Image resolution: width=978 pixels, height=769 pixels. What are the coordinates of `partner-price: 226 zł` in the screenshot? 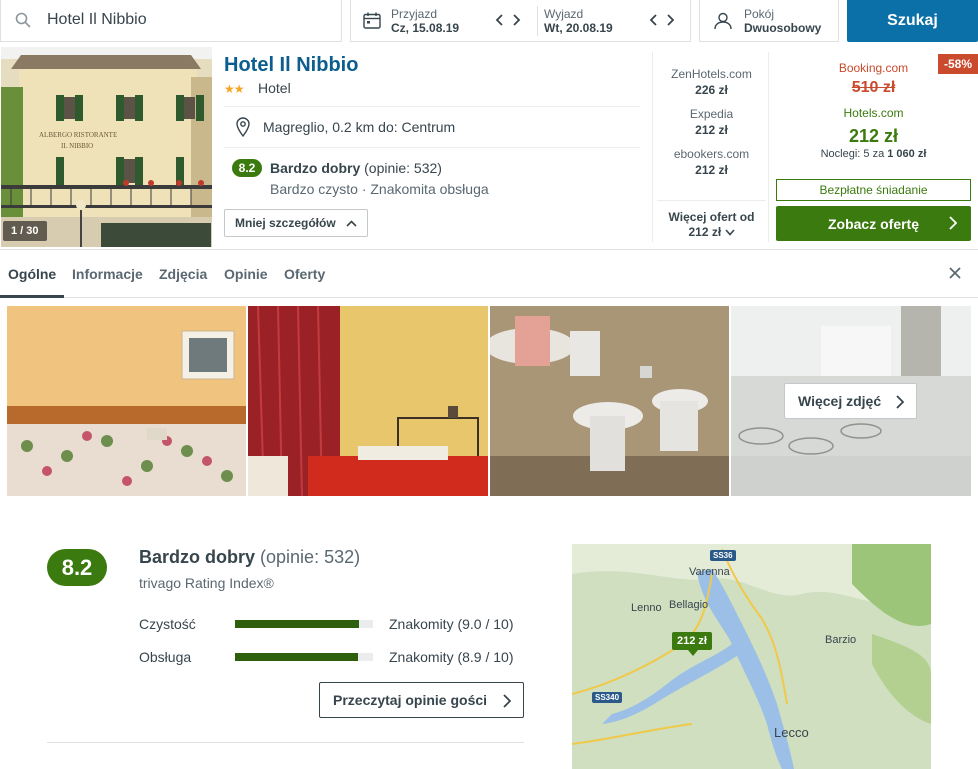 It's located at (711, 90).